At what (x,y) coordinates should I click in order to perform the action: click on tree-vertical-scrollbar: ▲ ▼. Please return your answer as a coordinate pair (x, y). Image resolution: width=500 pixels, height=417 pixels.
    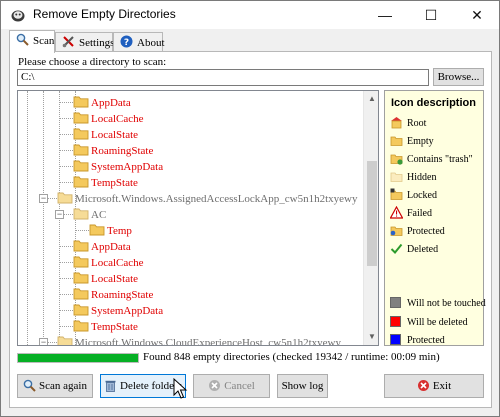
    Looking at the image, I should click on (370, 218).